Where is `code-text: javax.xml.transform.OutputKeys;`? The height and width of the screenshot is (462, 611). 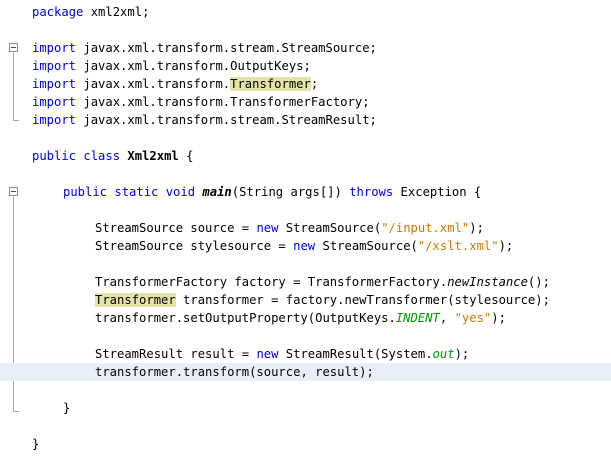 code-text: javax.xml.transform.OutputKeys; is located at coordinates (193, 66).